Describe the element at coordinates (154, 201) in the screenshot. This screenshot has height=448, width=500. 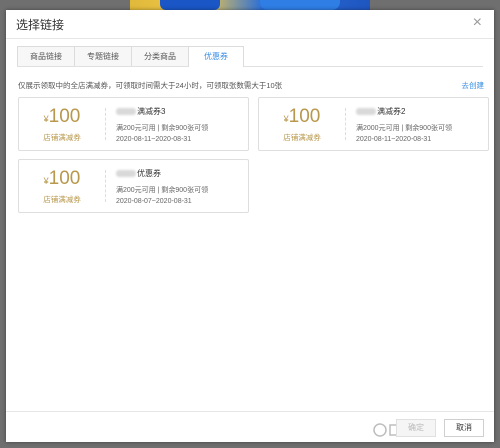
I see `coupon-dates: 2020-08-07~2020-08-31` at that location.